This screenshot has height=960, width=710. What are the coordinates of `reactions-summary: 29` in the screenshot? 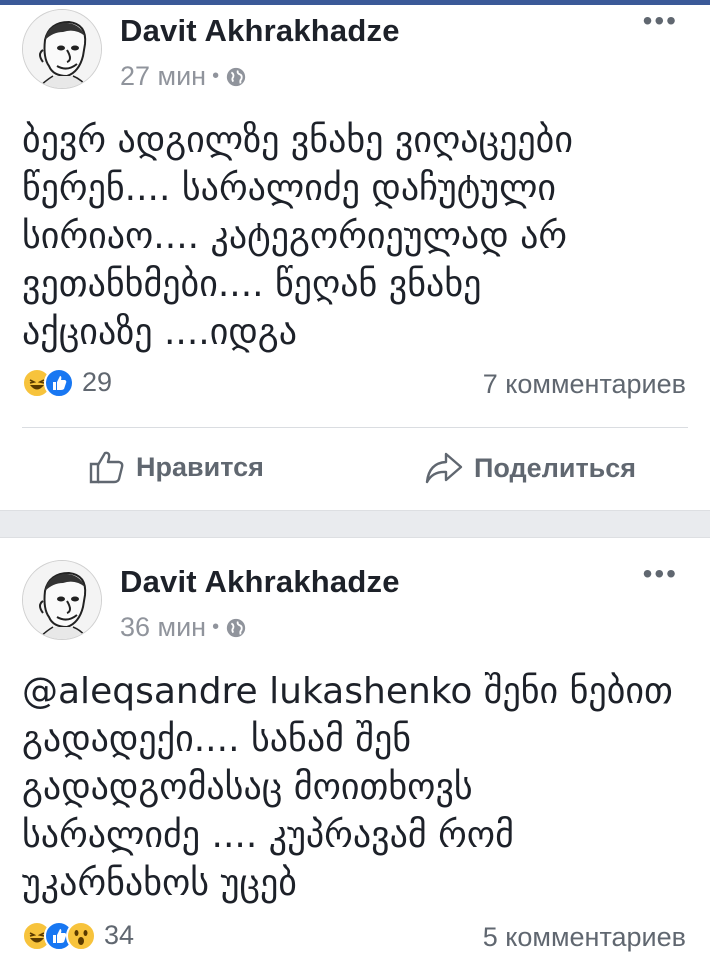 It's located at (67, 382).